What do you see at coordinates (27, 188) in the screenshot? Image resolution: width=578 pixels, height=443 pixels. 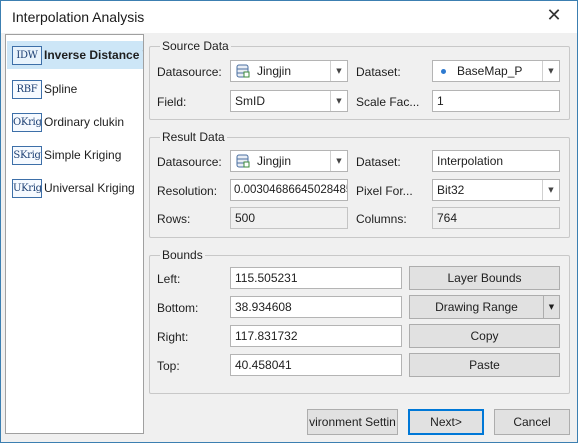 I see `ukrig-icon: UKrig` at bounding box center [27, 188].